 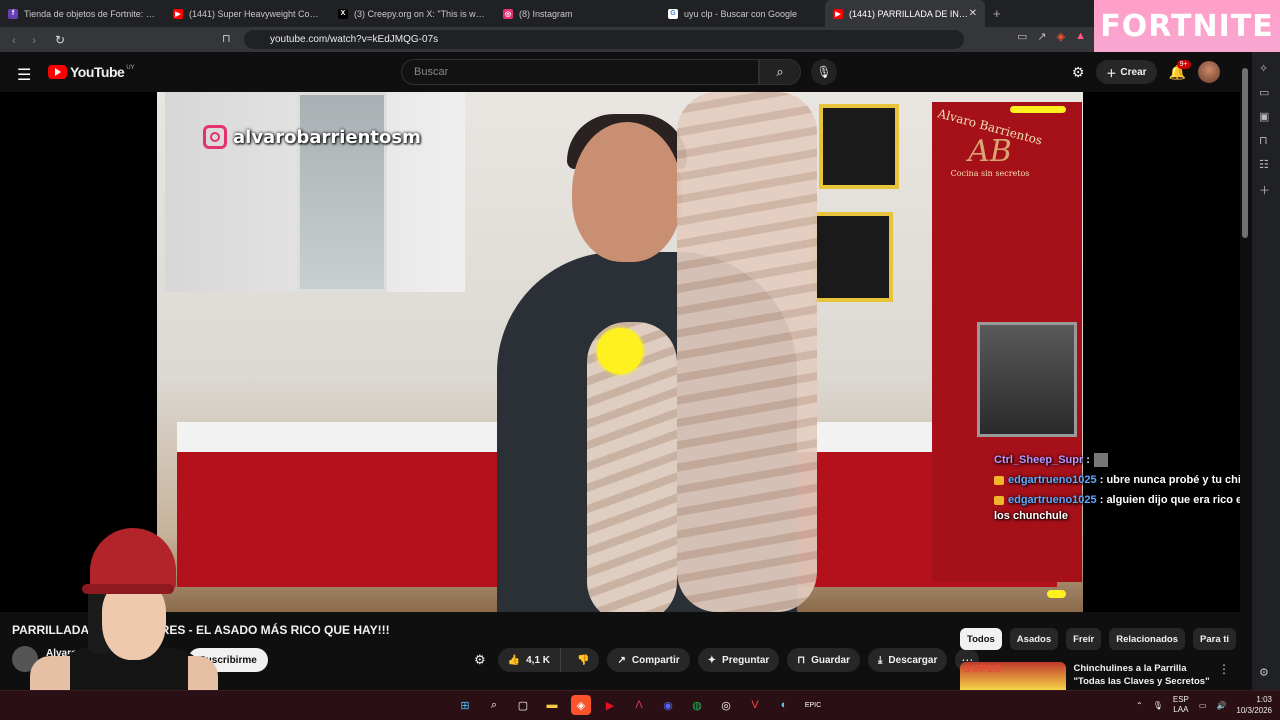 What do you see at coordinates (755, 705) in the screenshot?
I see `valorant-icon: V` at bounding box center [755, 705].